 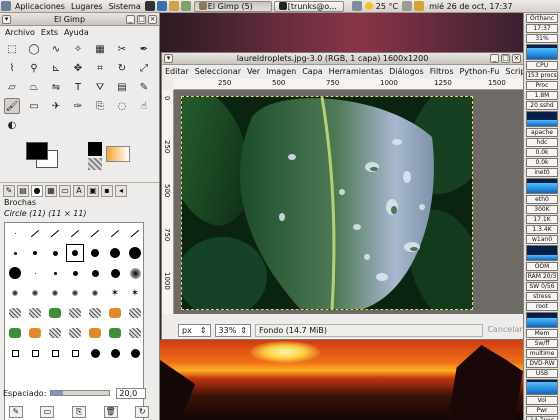 I want to click on scale-icon: ⤢, so click(x=144, y=68).